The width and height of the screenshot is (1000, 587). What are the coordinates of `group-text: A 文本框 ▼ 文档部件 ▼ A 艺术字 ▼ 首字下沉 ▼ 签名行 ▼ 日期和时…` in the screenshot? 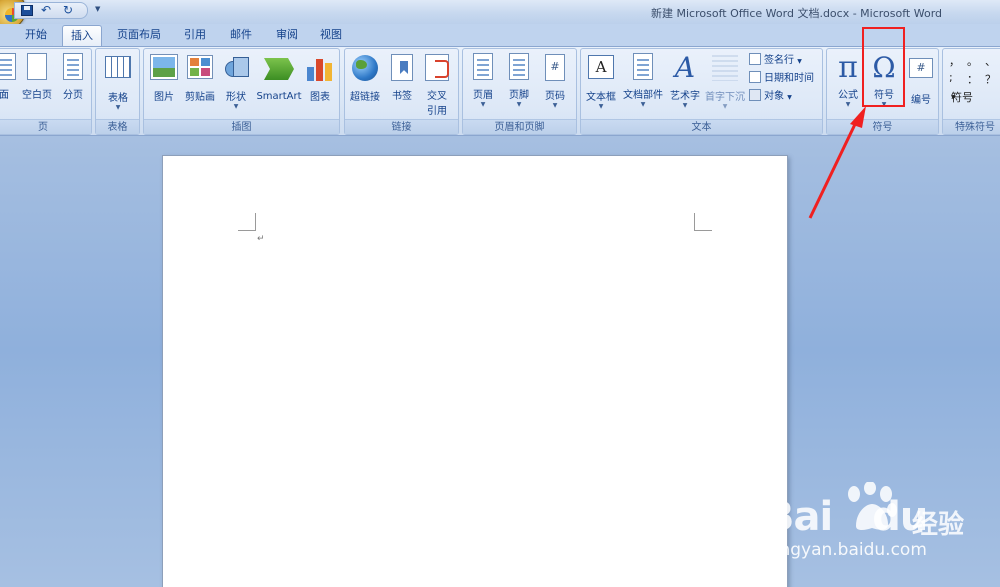 It's located at (701, 91).